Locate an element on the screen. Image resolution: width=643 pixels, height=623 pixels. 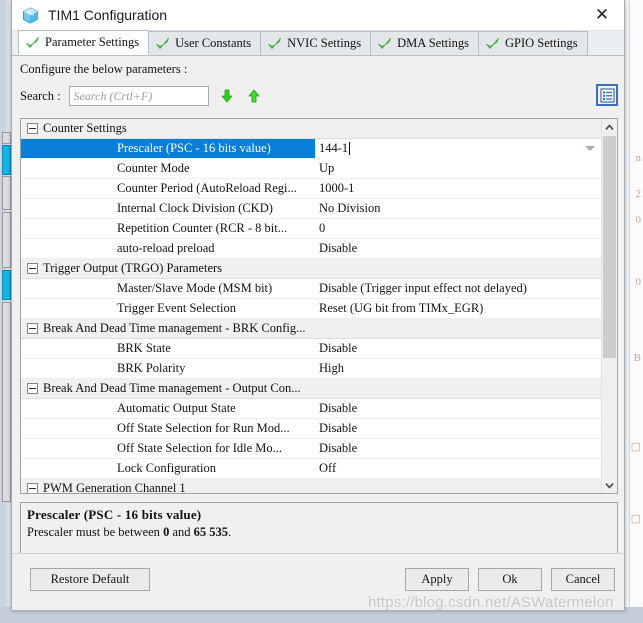
dialog-button-bar: Restore Default Apply Ok Cancel is located at coordinates (318, 581).